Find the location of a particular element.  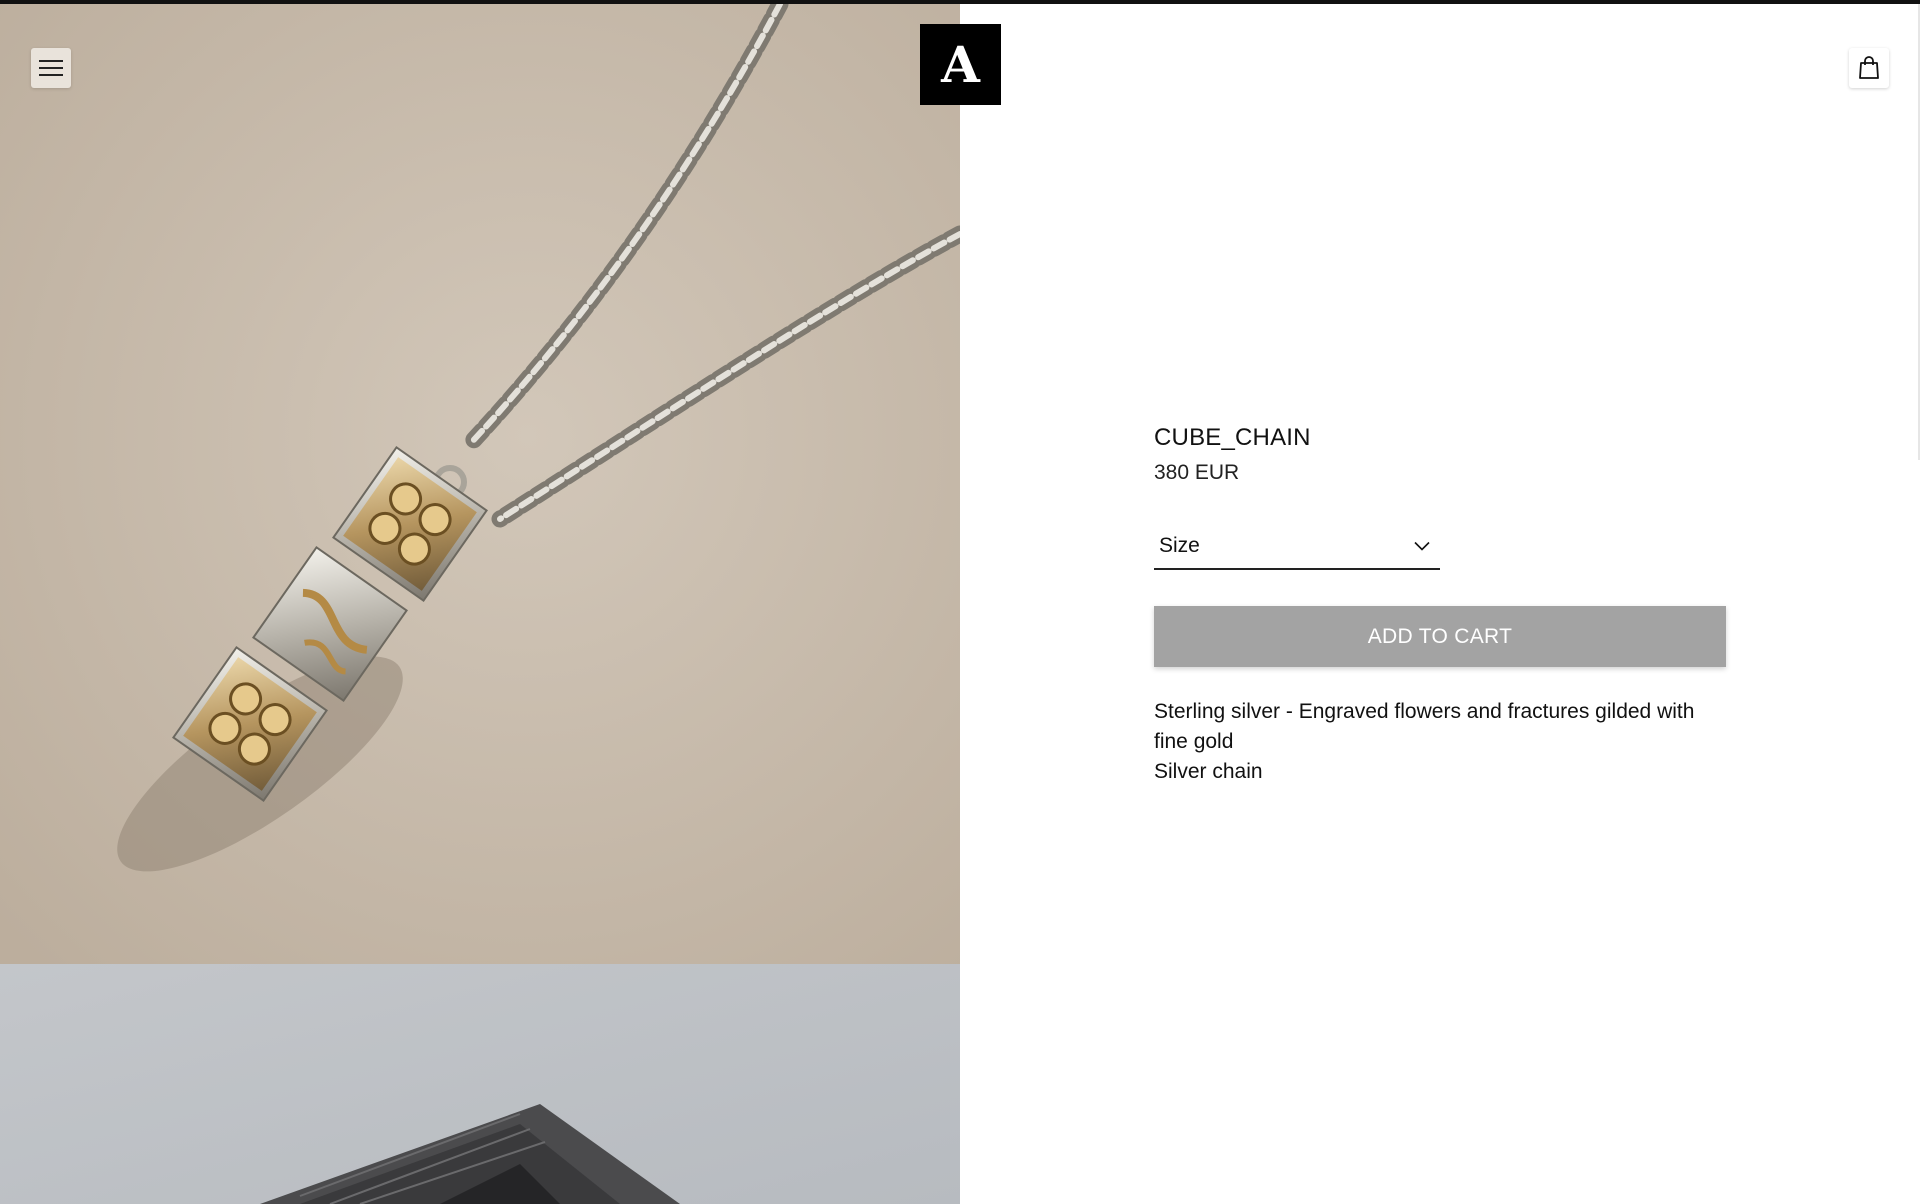

size-select-label: Size is located at coordinates (1179, 545).